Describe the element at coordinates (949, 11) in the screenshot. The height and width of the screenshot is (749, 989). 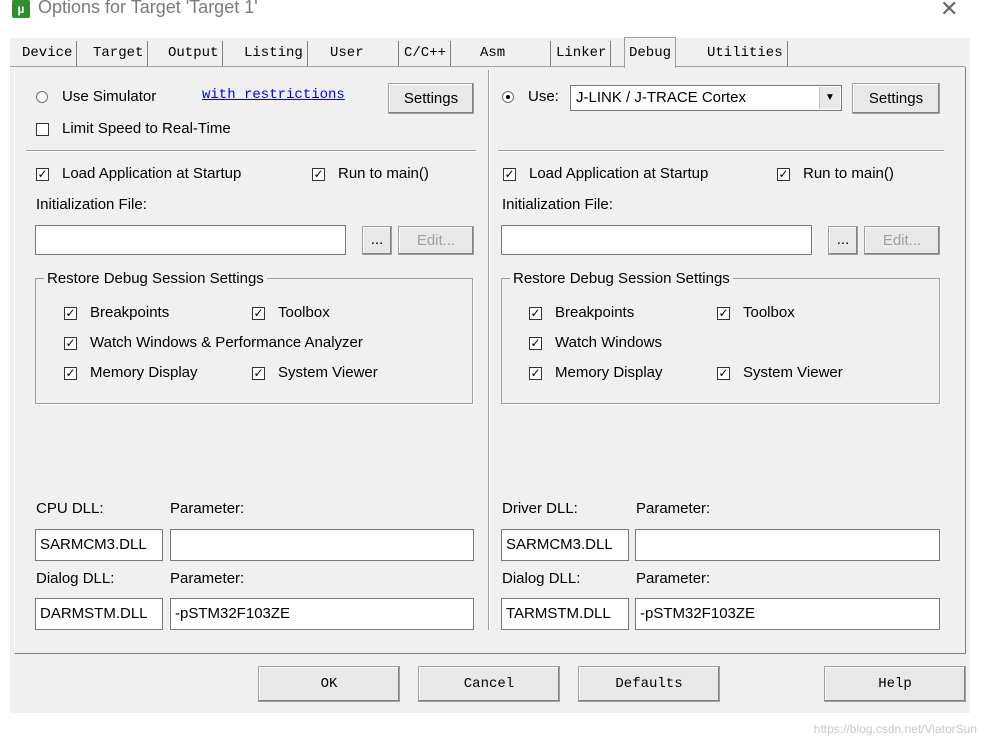
I see `close-icon: ✕` at that location.